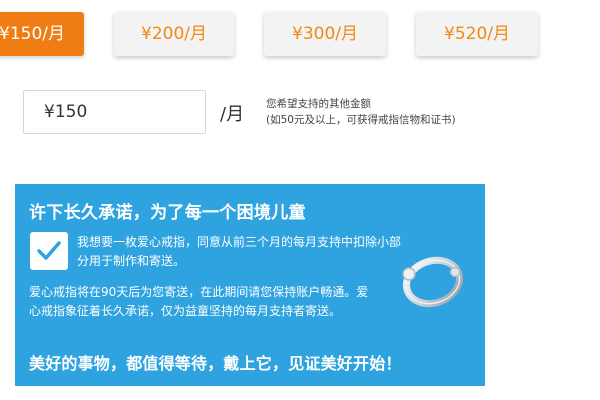  I want to click on ring-card-title: 许下长久承诺，为了每一个困境儿童, so click(167, 213).